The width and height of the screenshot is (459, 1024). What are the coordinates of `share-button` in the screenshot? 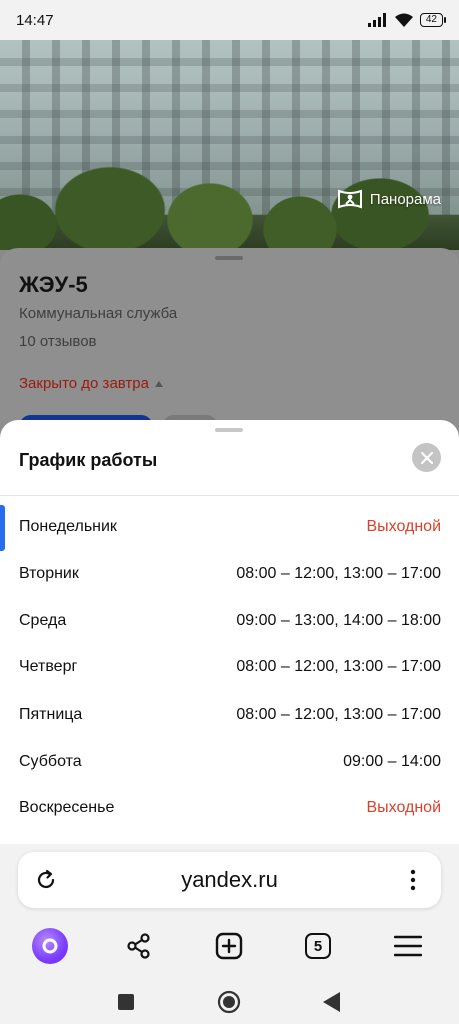 It's located at (139, 946).